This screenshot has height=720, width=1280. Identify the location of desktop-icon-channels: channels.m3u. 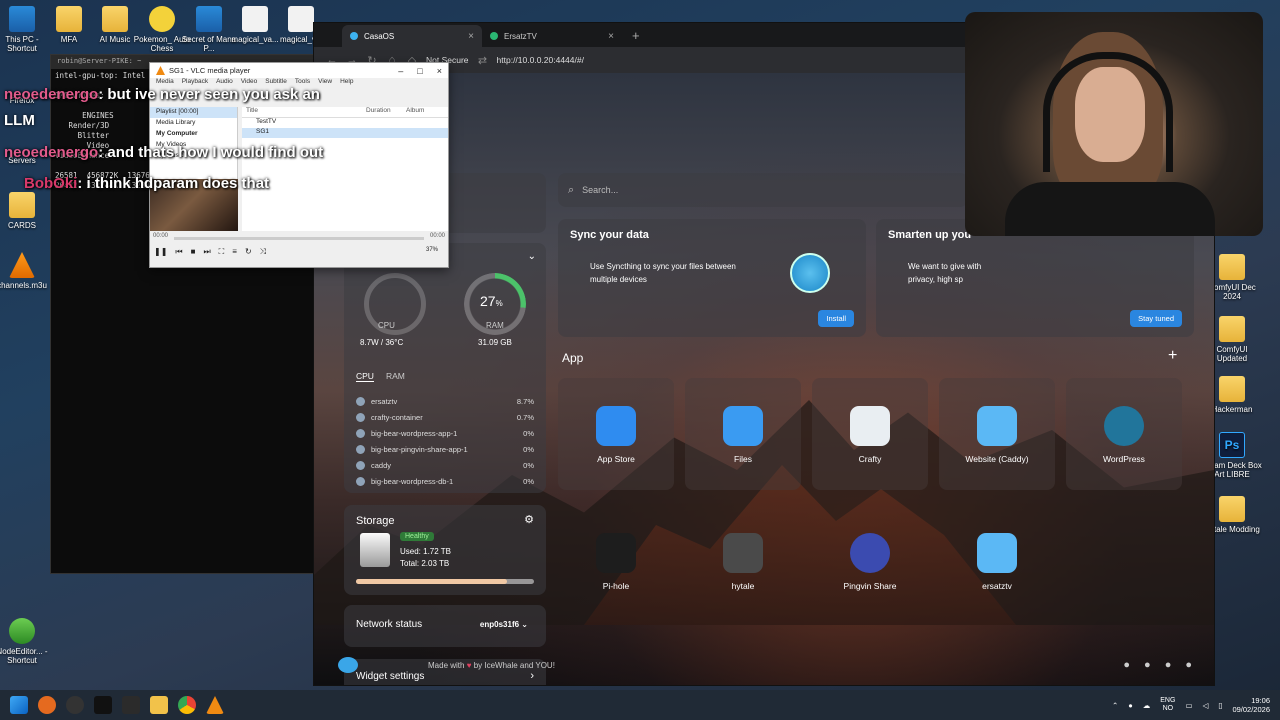
(26, 271).